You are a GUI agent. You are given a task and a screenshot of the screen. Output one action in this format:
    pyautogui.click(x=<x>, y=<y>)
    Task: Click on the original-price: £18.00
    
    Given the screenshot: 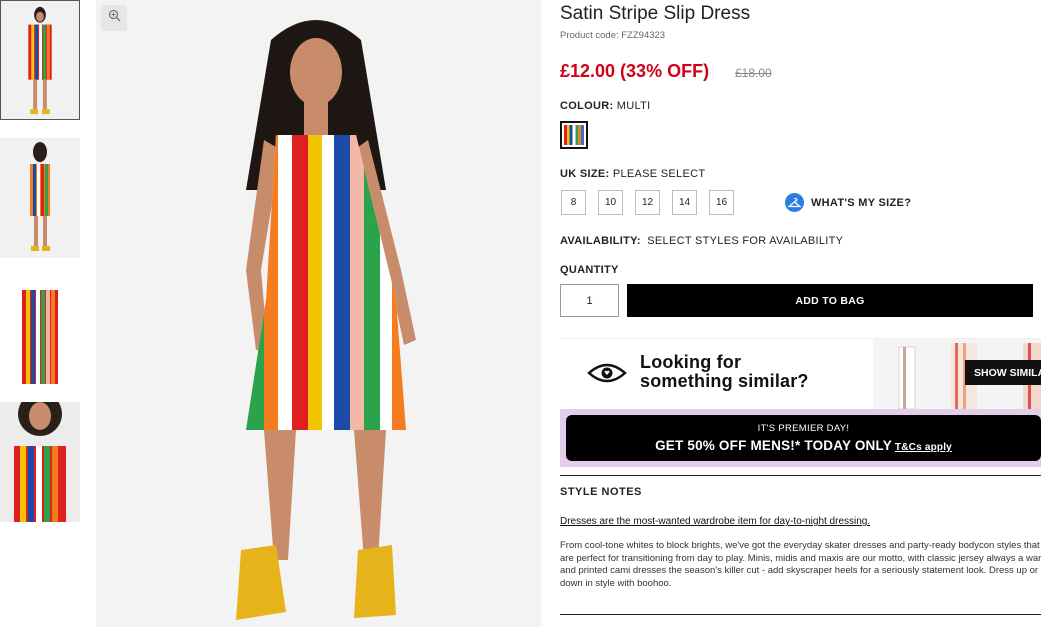 What is the action you would take?
    pyautogui.click(x=753, y=73)
    